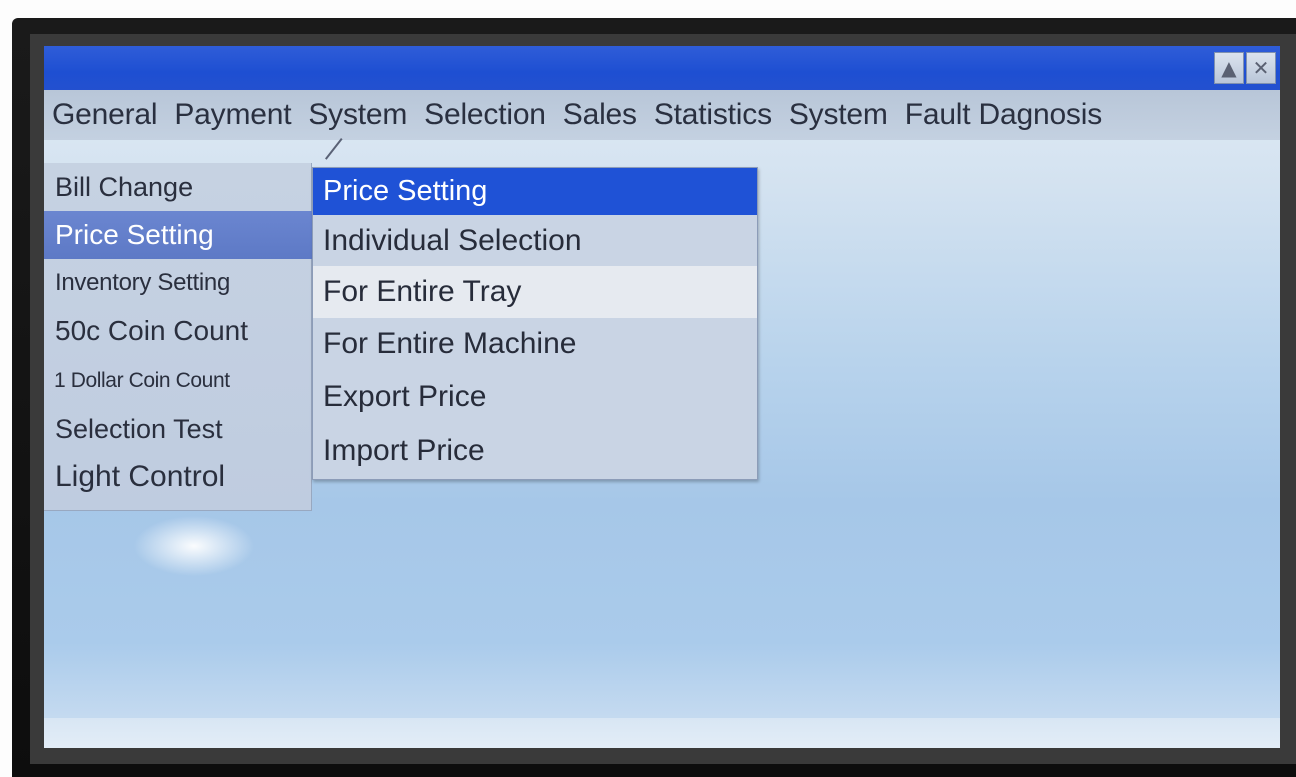  What do you see at coordinates (357, 115) in the screenshot?
I see `menu-system: System` at bounding box center [357, 115].